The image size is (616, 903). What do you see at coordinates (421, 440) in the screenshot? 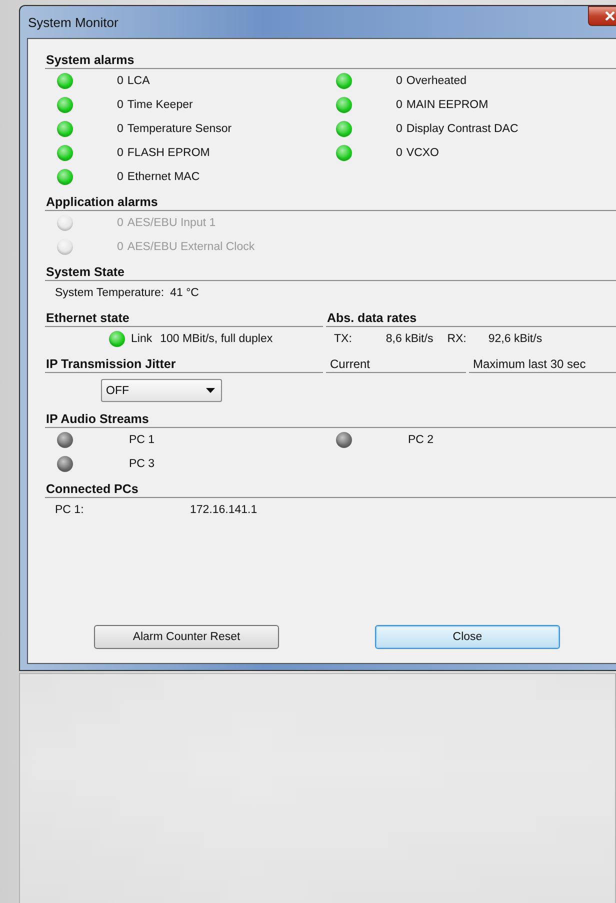
I see `stream-label: PC 2` at bounding box center [421, 440].